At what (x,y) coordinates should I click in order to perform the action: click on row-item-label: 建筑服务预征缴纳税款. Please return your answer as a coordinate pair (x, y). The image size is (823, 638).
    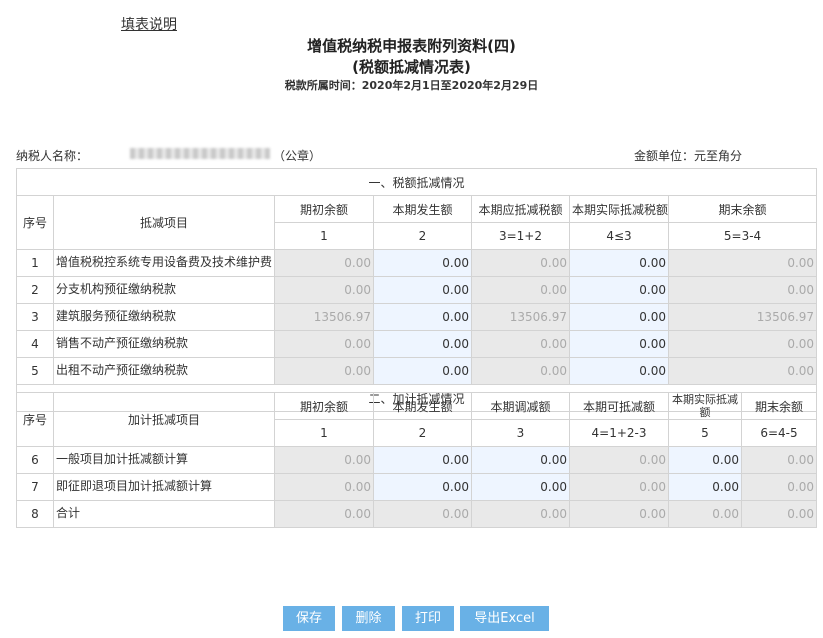
    Looking at the image, I should click on (164, 317).